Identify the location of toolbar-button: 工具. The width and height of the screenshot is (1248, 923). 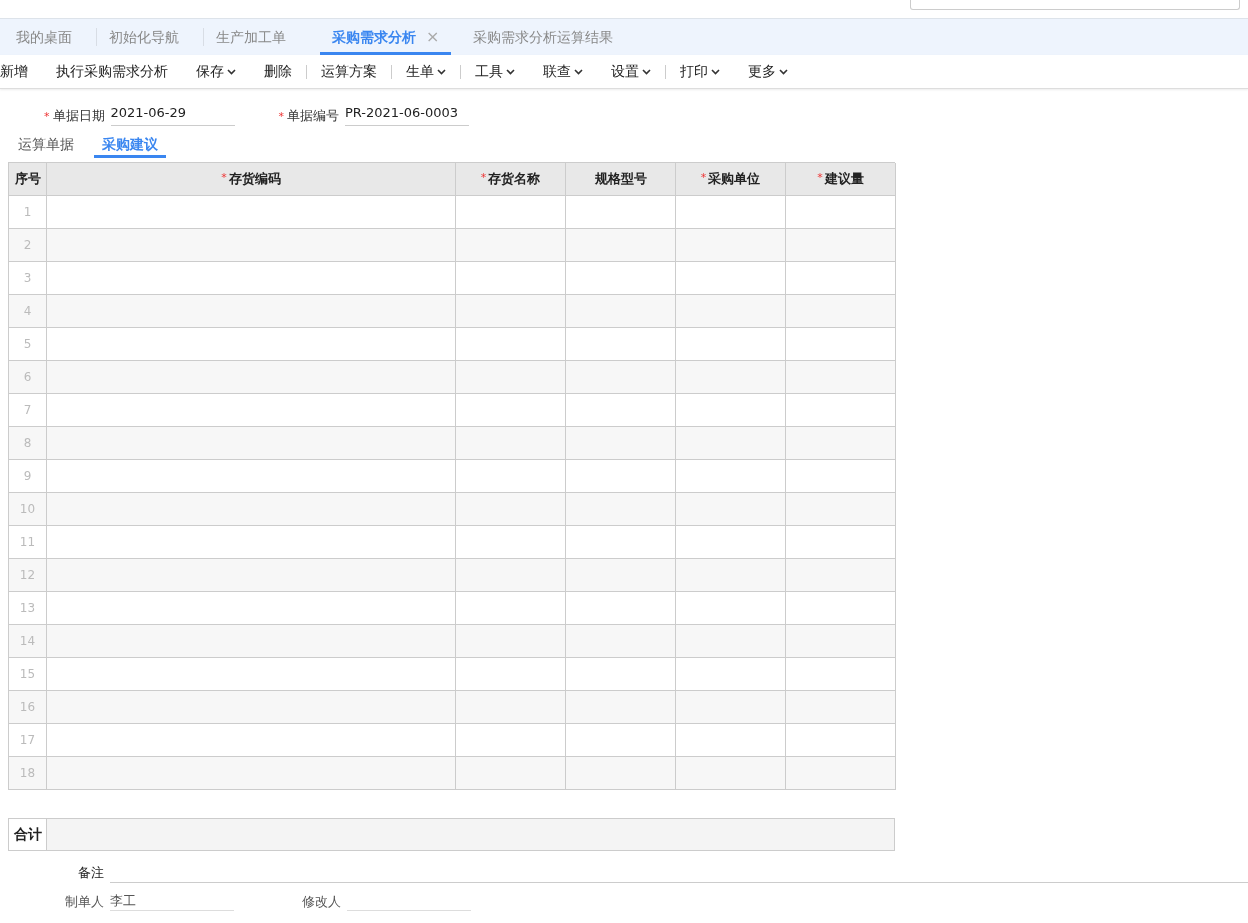
(495, 71).